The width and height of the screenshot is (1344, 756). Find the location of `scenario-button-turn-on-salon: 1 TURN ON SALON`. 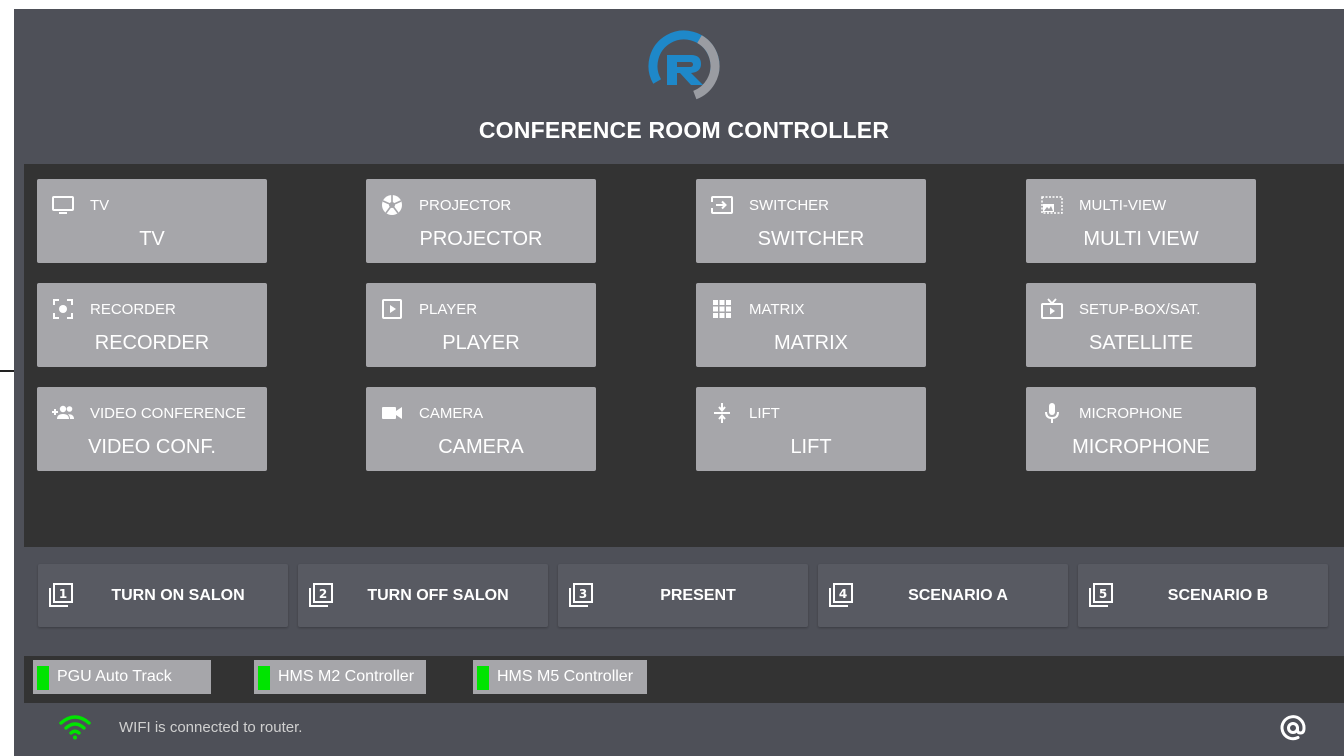

scenario-button-turn-on-salon: 1 TURN ON SALON is located at coordinates (163, 595).